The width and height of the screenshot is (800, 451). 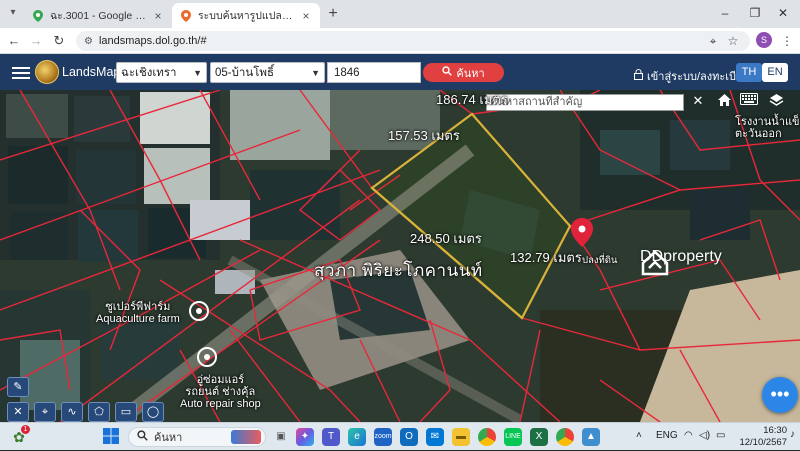 What do you see at coordinates (424, 135) in the screenshot?
I see `measure-label-left: 157.53 เมตร` at bounding box center [424, 135].